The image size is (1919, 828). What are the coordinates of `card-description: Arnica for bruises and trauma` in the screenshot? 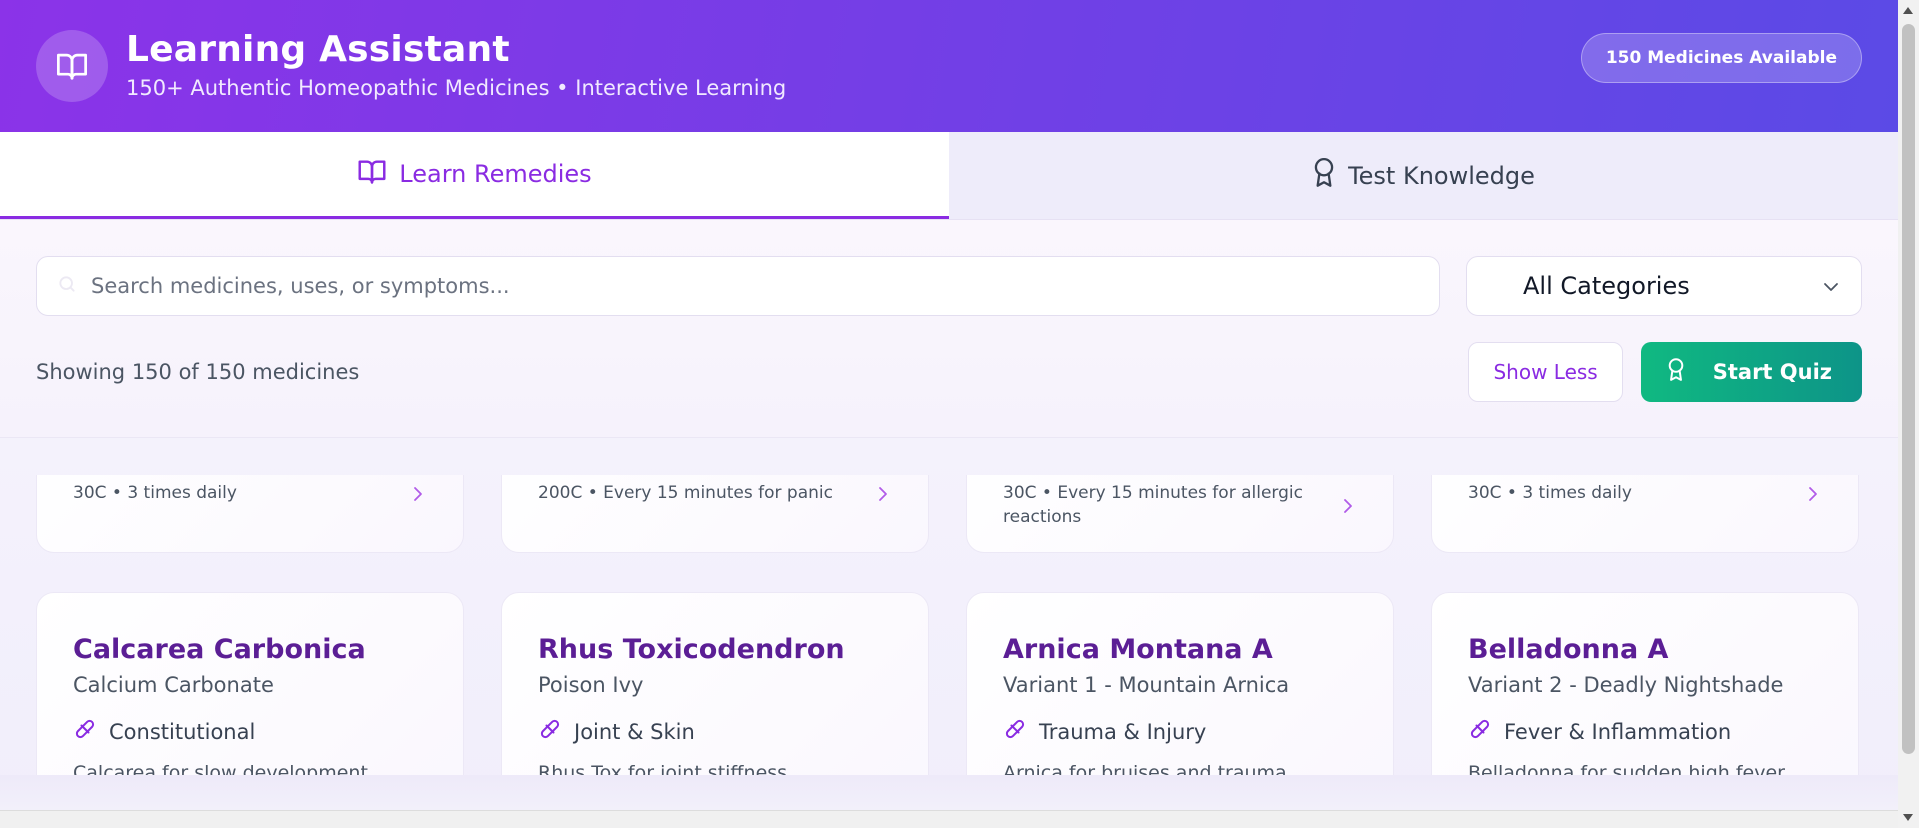 It's located at (1145, 768).